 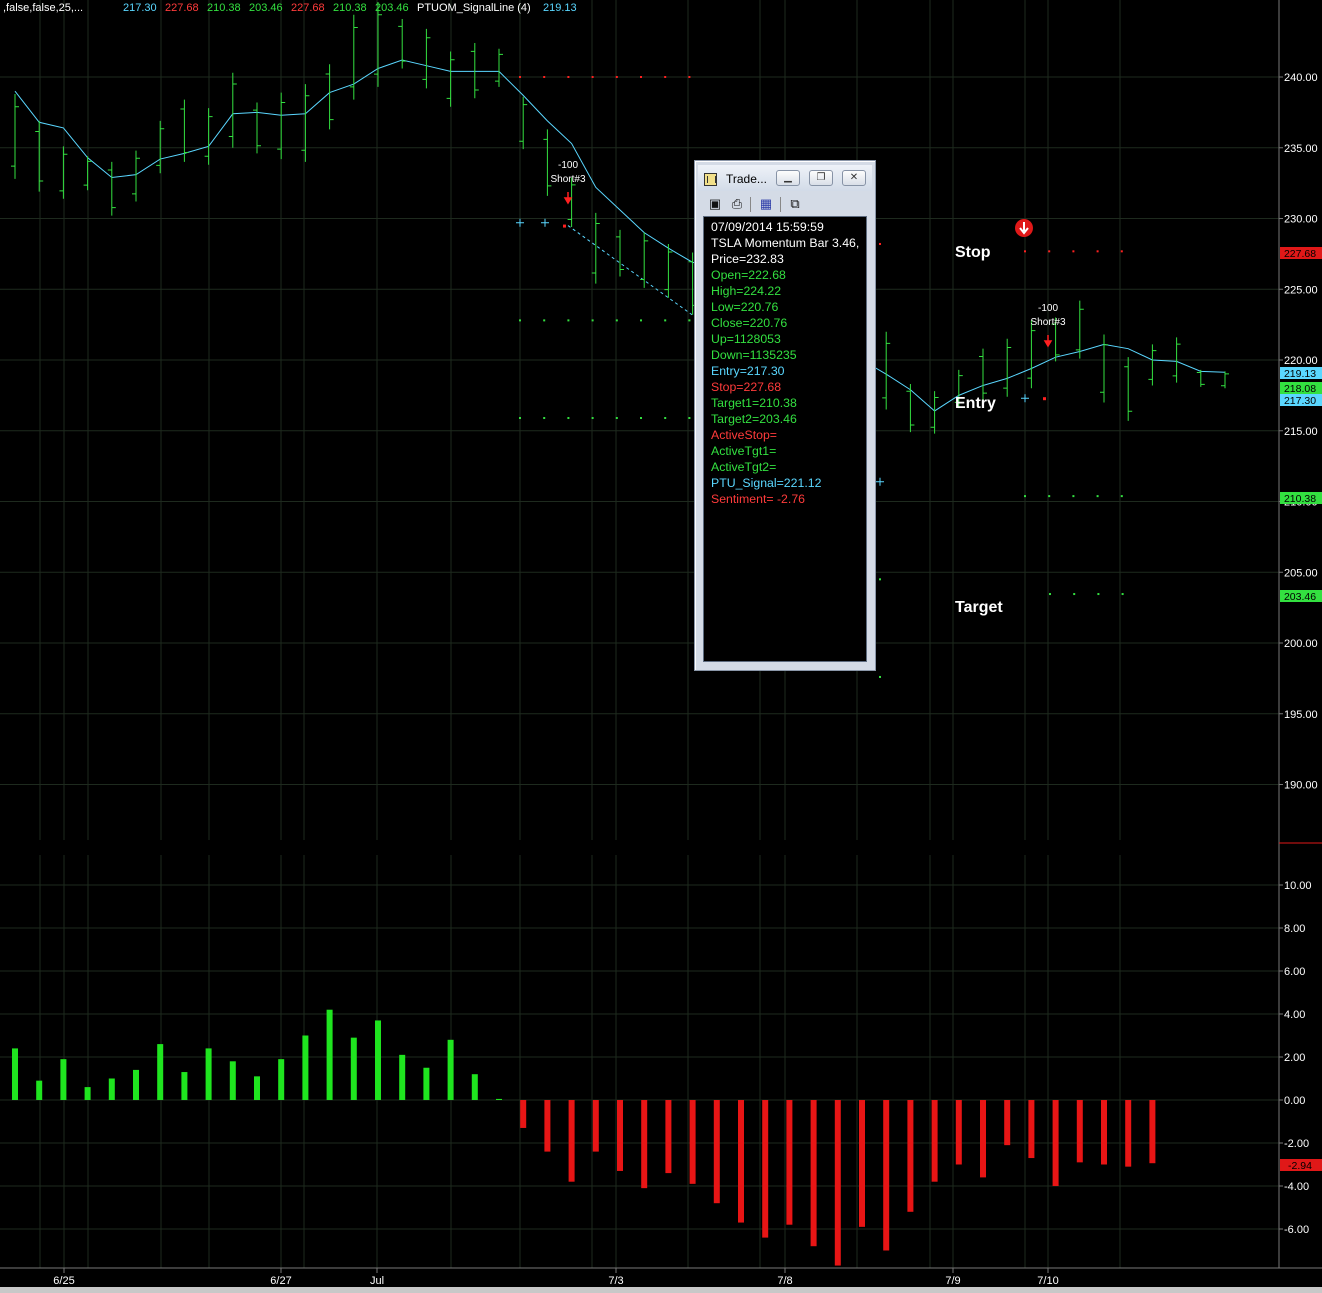 I want to click on y-tick-label: 225.00, so click(x=1301, y=290).